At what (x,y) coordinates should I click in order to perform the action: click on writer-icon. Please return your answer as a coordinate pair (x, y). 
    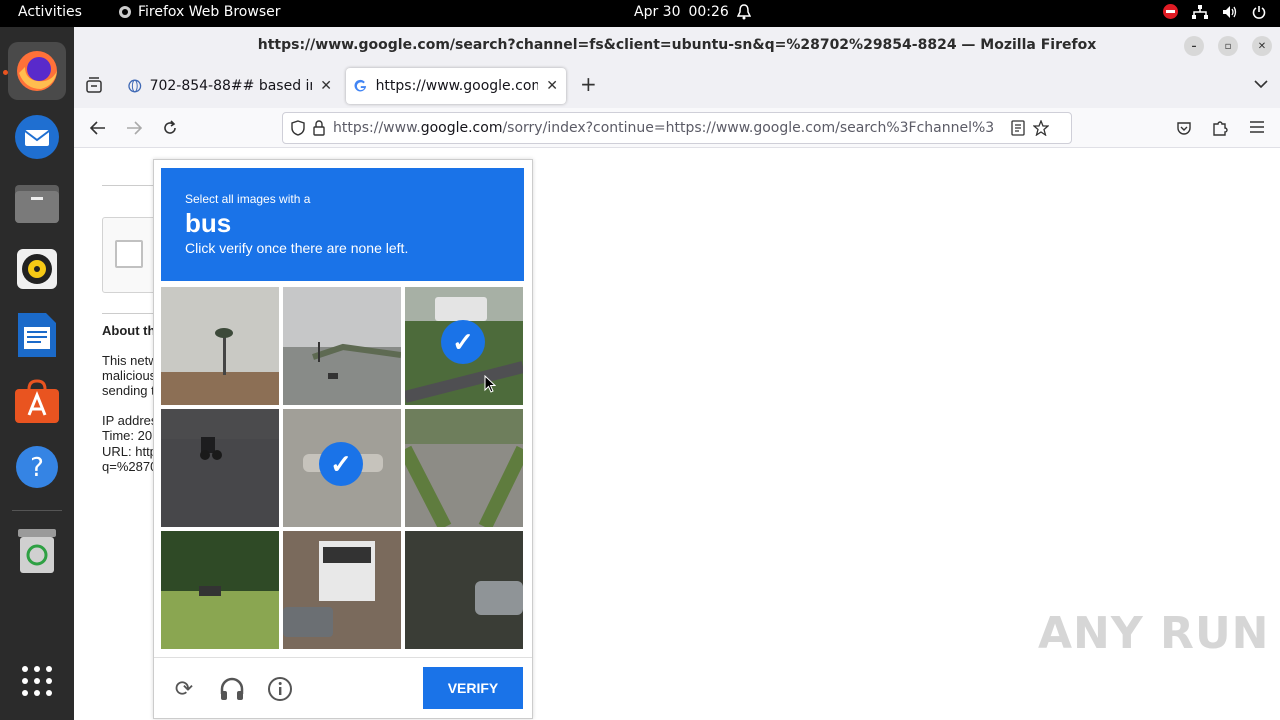
    Looking at the image, I should click on (37, 335).